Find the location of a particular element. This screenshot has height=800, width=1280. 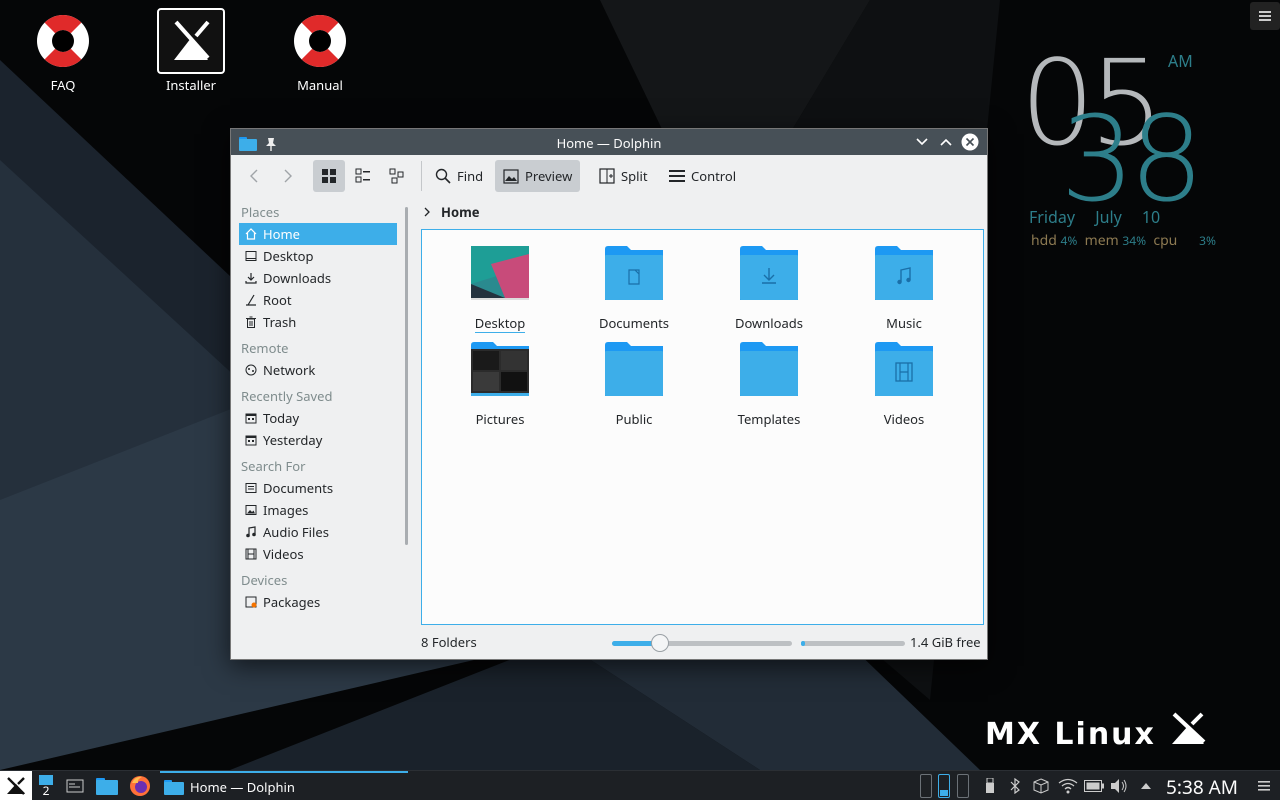

free-space-label: 1.4 GiB free is located at coordinates (945, 642).